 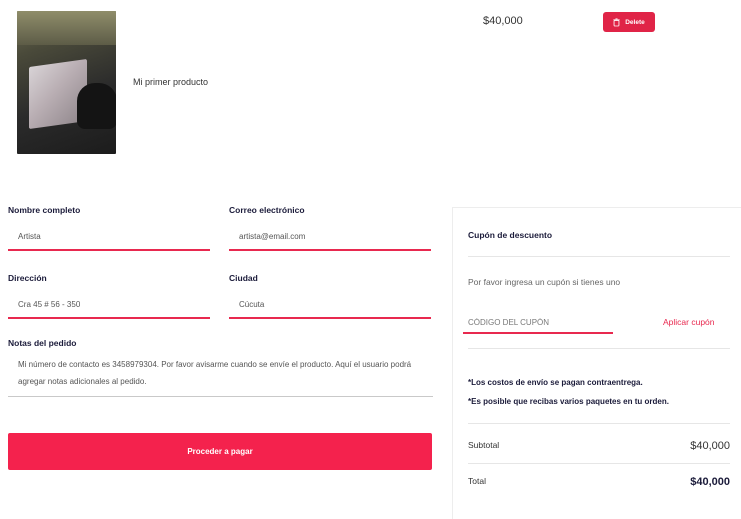 I want to click on delete-button: Delete, so click(x=629, y=22).